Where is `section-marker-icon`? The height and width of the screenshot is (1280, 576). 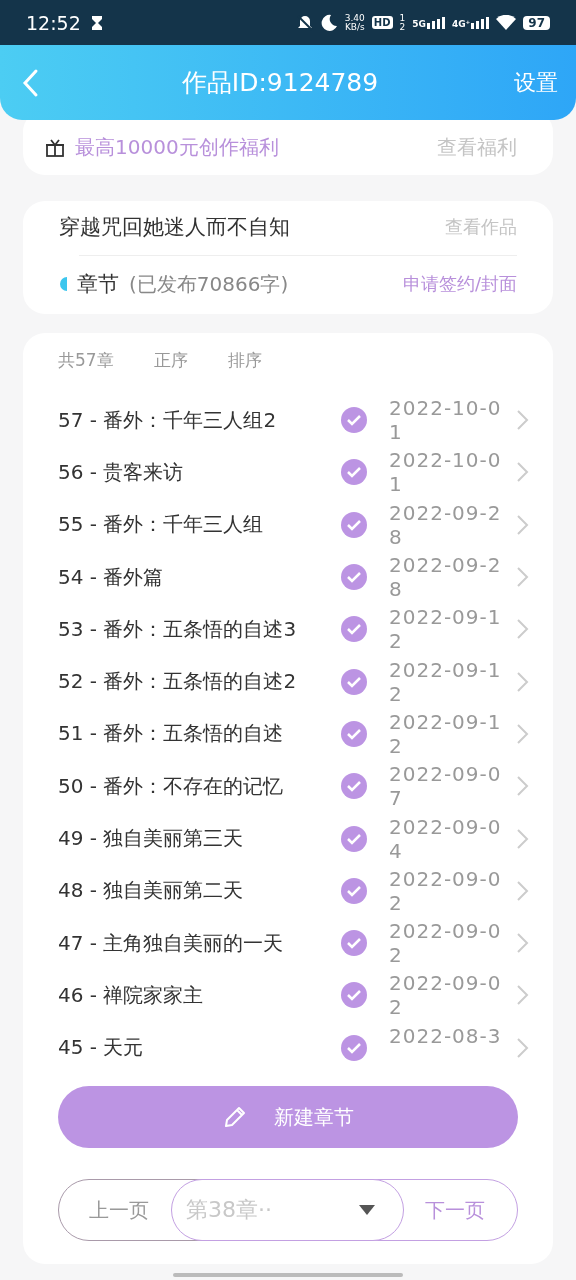
section-marker-icon is located at coordinates (63, 284).